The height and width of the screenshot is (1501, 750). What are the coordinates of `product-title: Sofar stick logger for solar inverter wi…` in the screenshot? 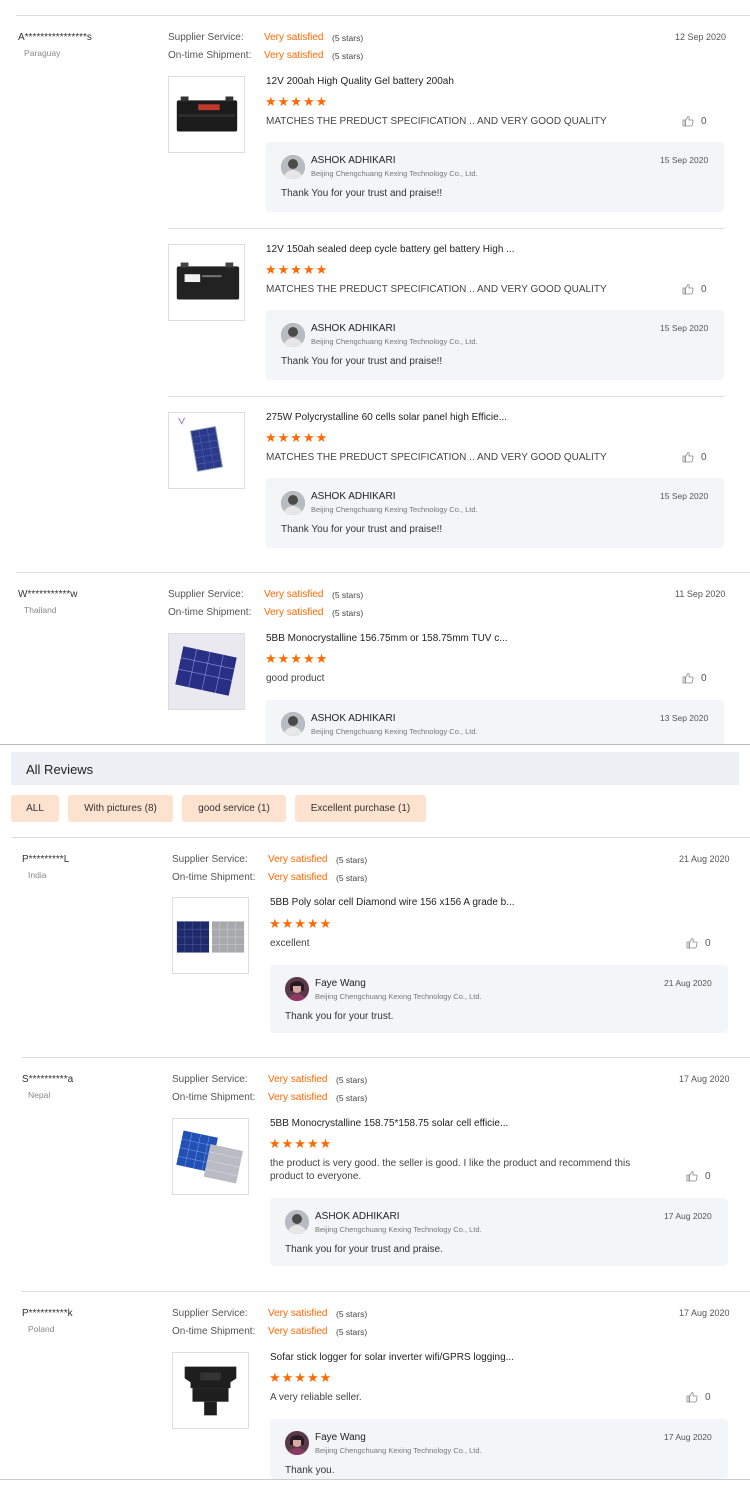 It's located at (392, 1357).